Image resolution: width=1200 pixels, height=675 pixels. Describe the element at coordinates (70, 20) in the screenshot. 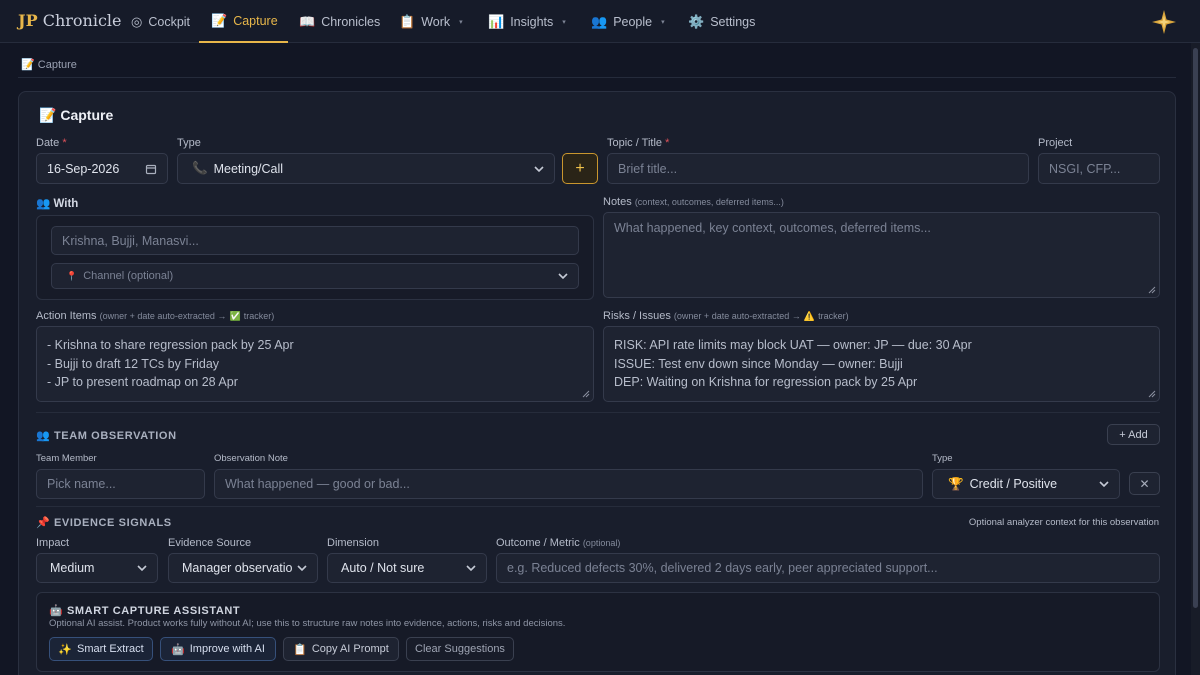

I see `app-logo: JP Chronicle` at that location.